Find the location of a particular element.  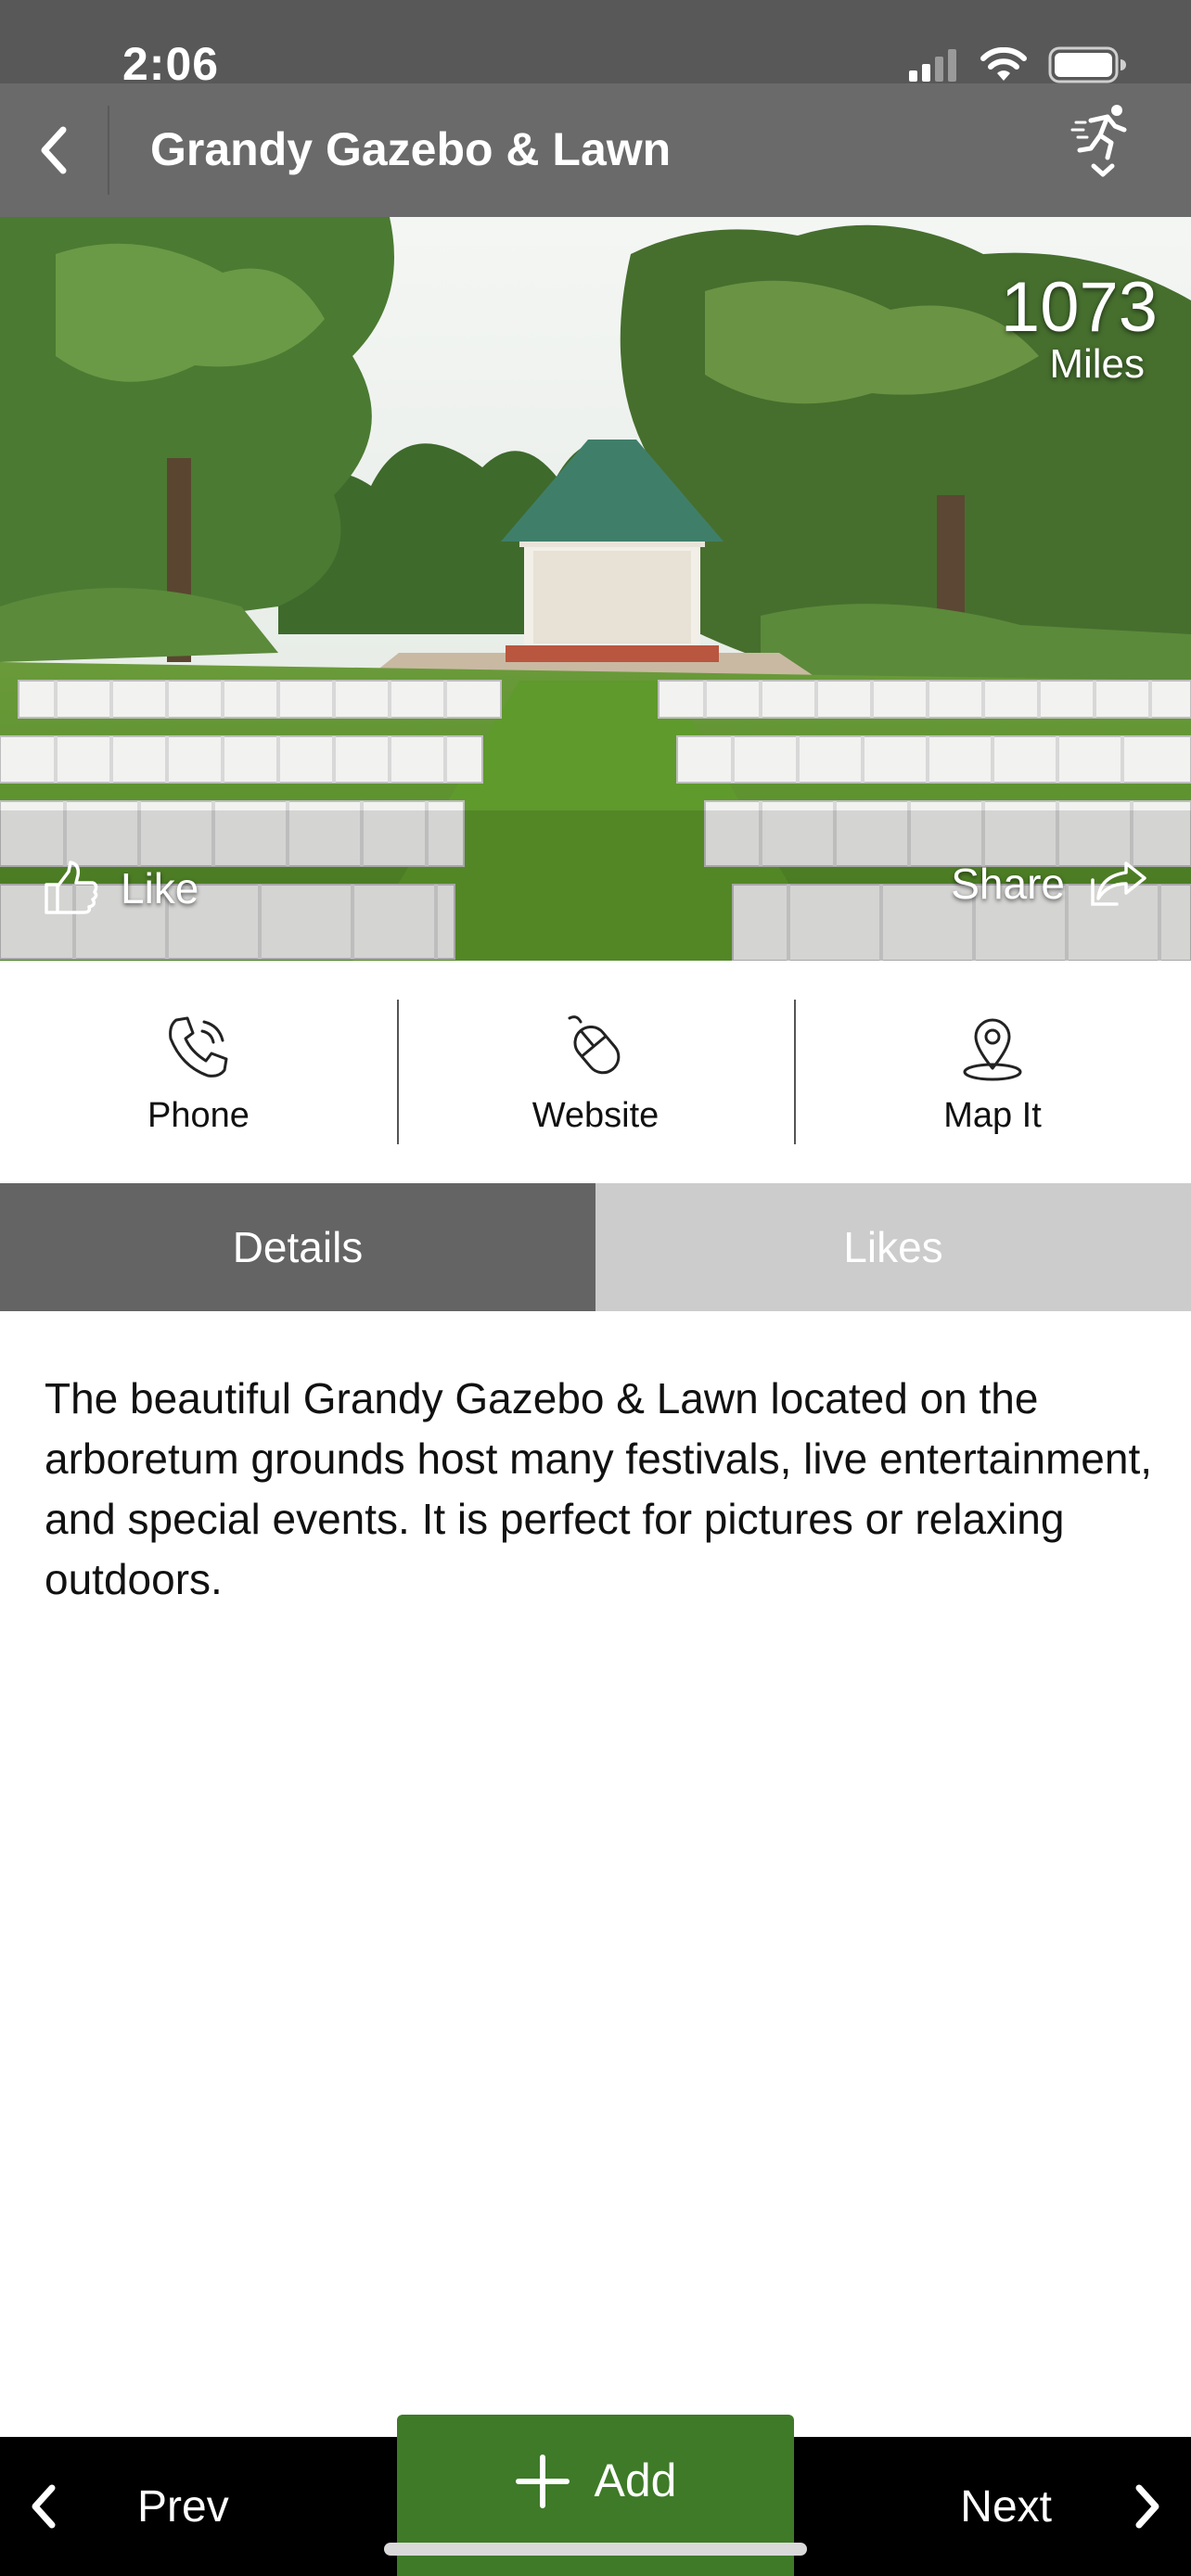

share-icon is located at coordinates (1118, 883).